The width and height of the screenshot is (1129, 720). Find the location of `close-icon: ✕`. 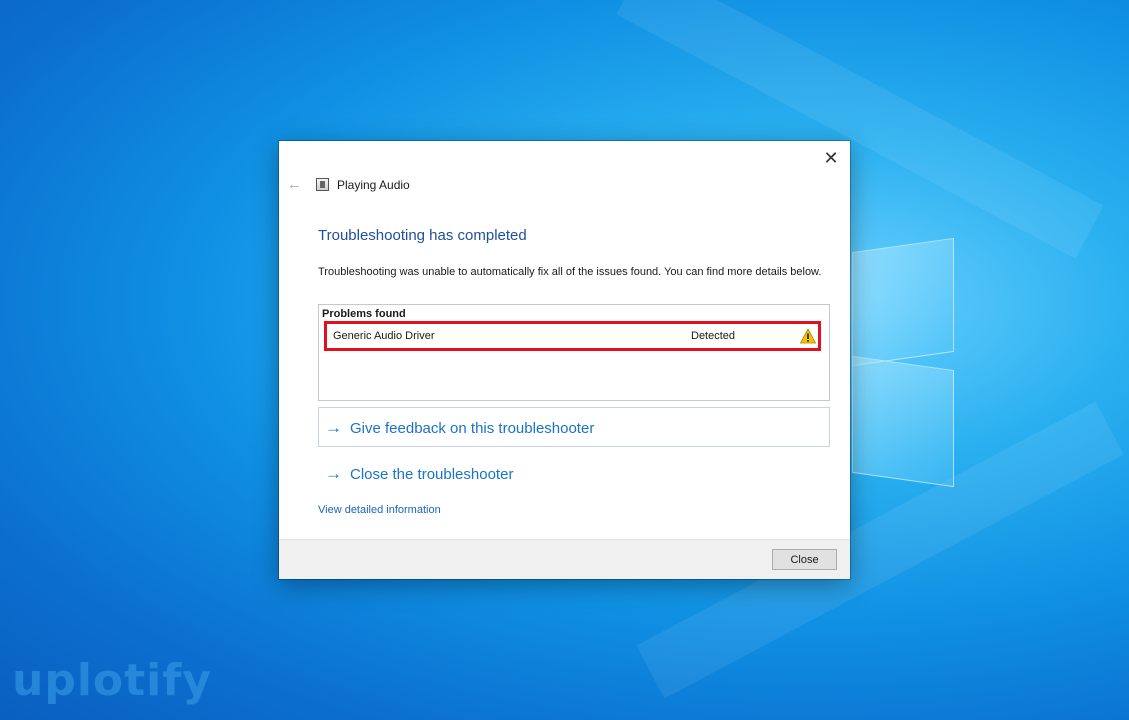

close-icon: ✕ is located at coordinates (831, 158).